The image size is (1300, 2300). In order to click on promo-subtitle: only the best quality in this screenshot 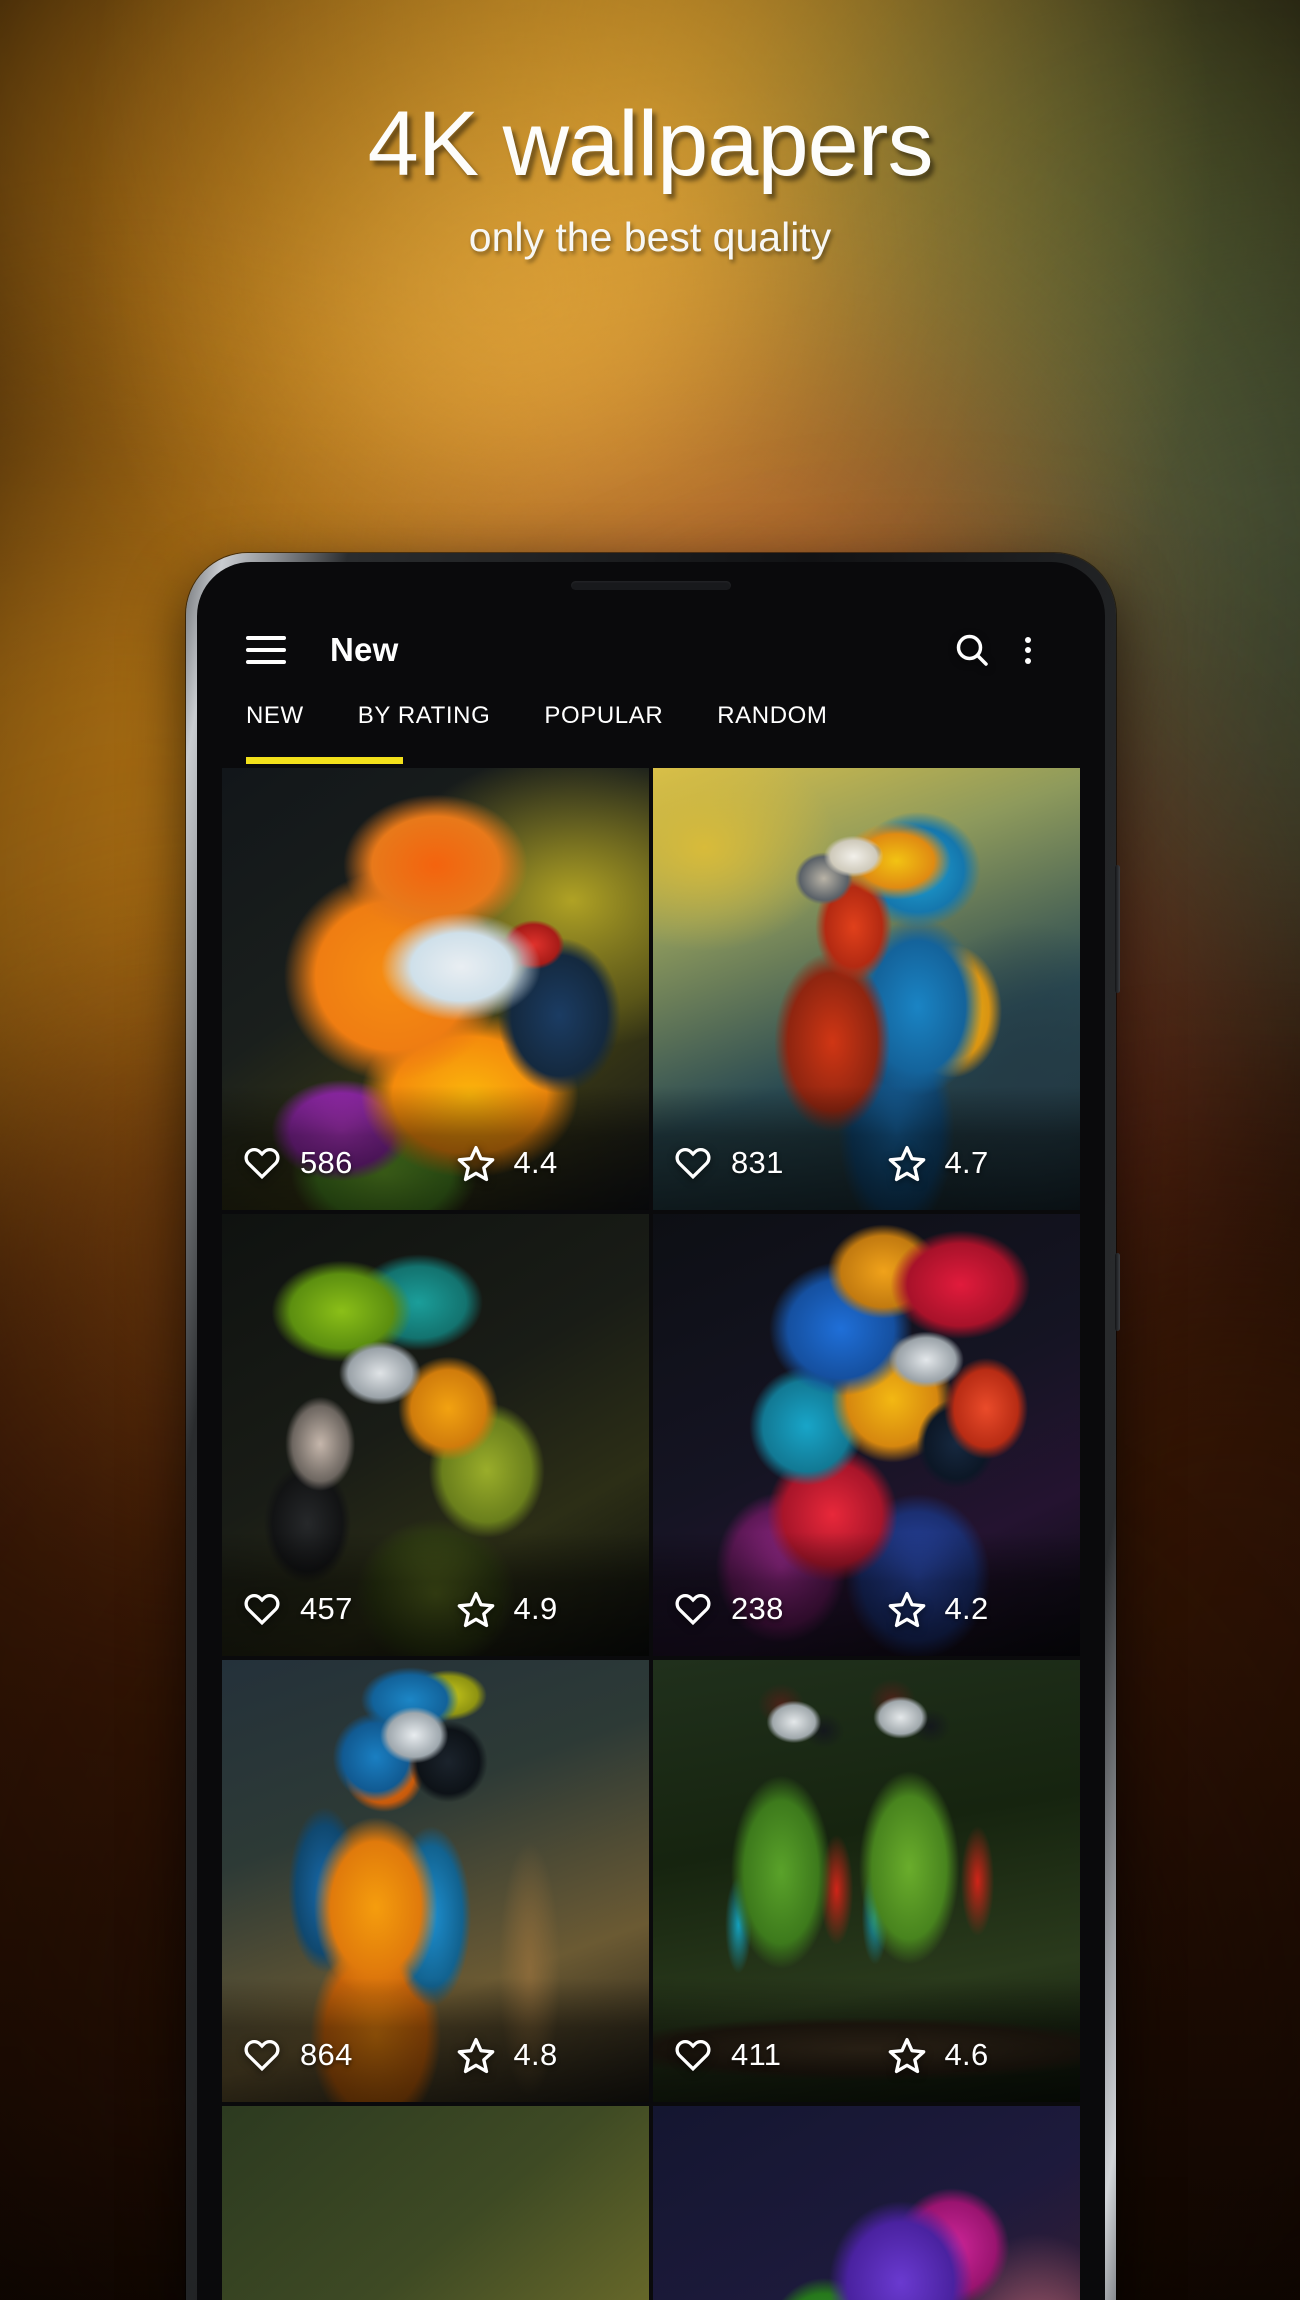, I will do `click(650, 236)`.